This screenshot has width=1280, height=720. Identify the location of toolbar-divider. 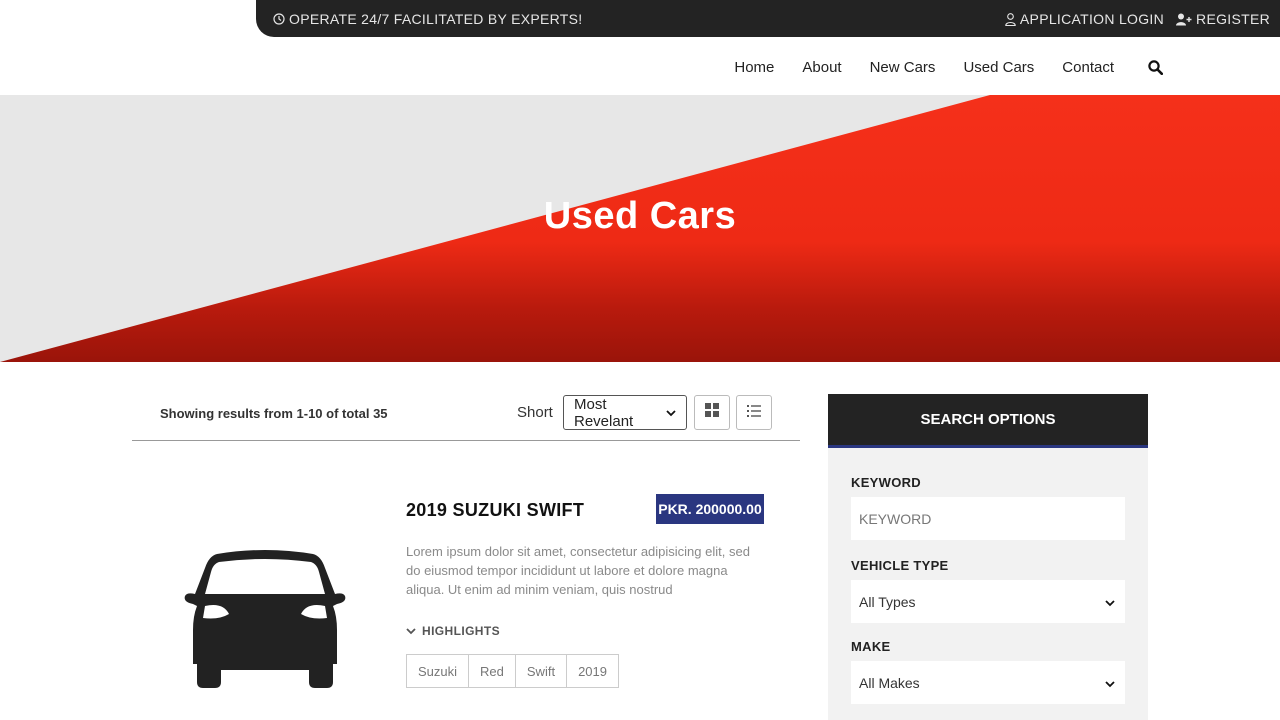
(466, 440).